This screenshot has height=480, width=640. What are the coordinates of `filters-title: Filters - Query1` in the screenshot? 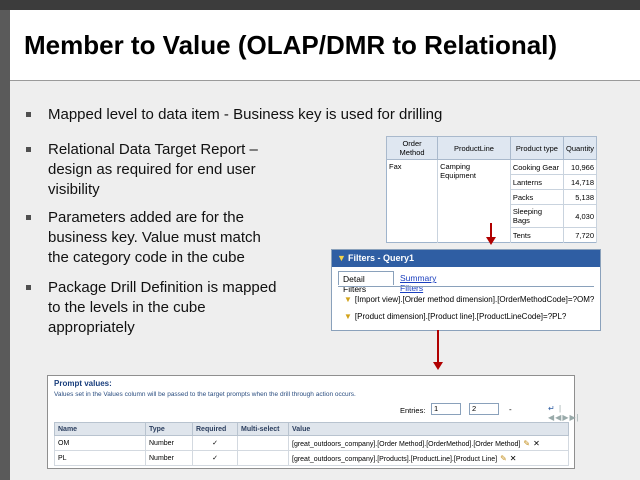 It's located at (381, 258).